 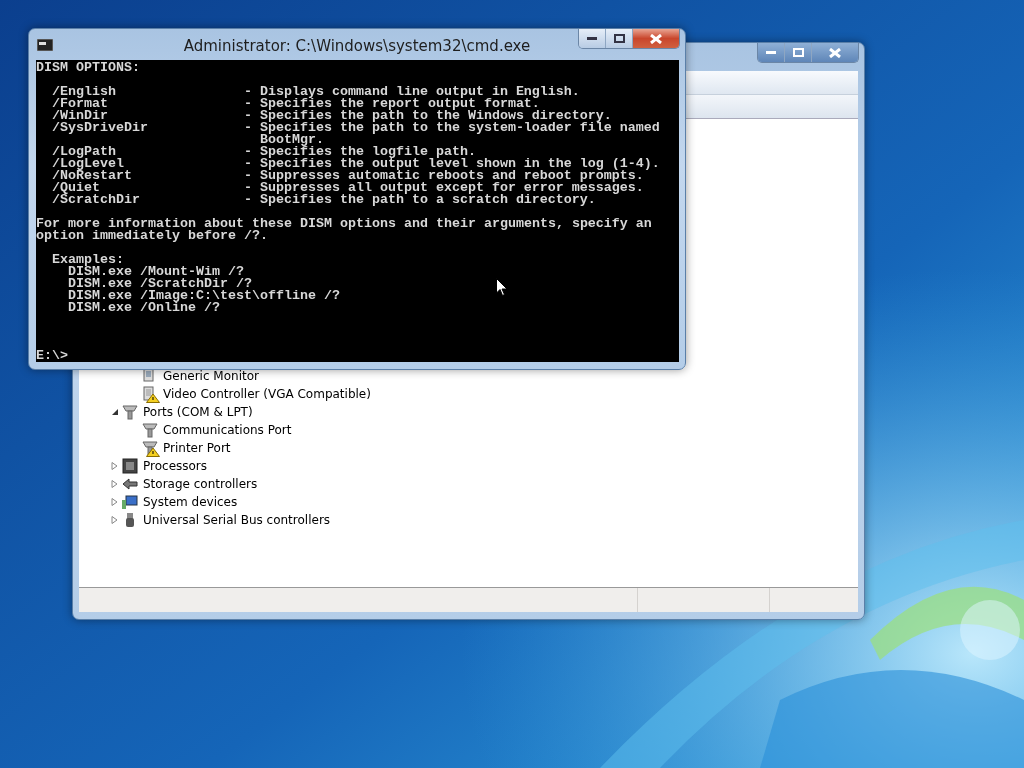 I want to click on option-name: /WinDir, so click(x=80, y=116).